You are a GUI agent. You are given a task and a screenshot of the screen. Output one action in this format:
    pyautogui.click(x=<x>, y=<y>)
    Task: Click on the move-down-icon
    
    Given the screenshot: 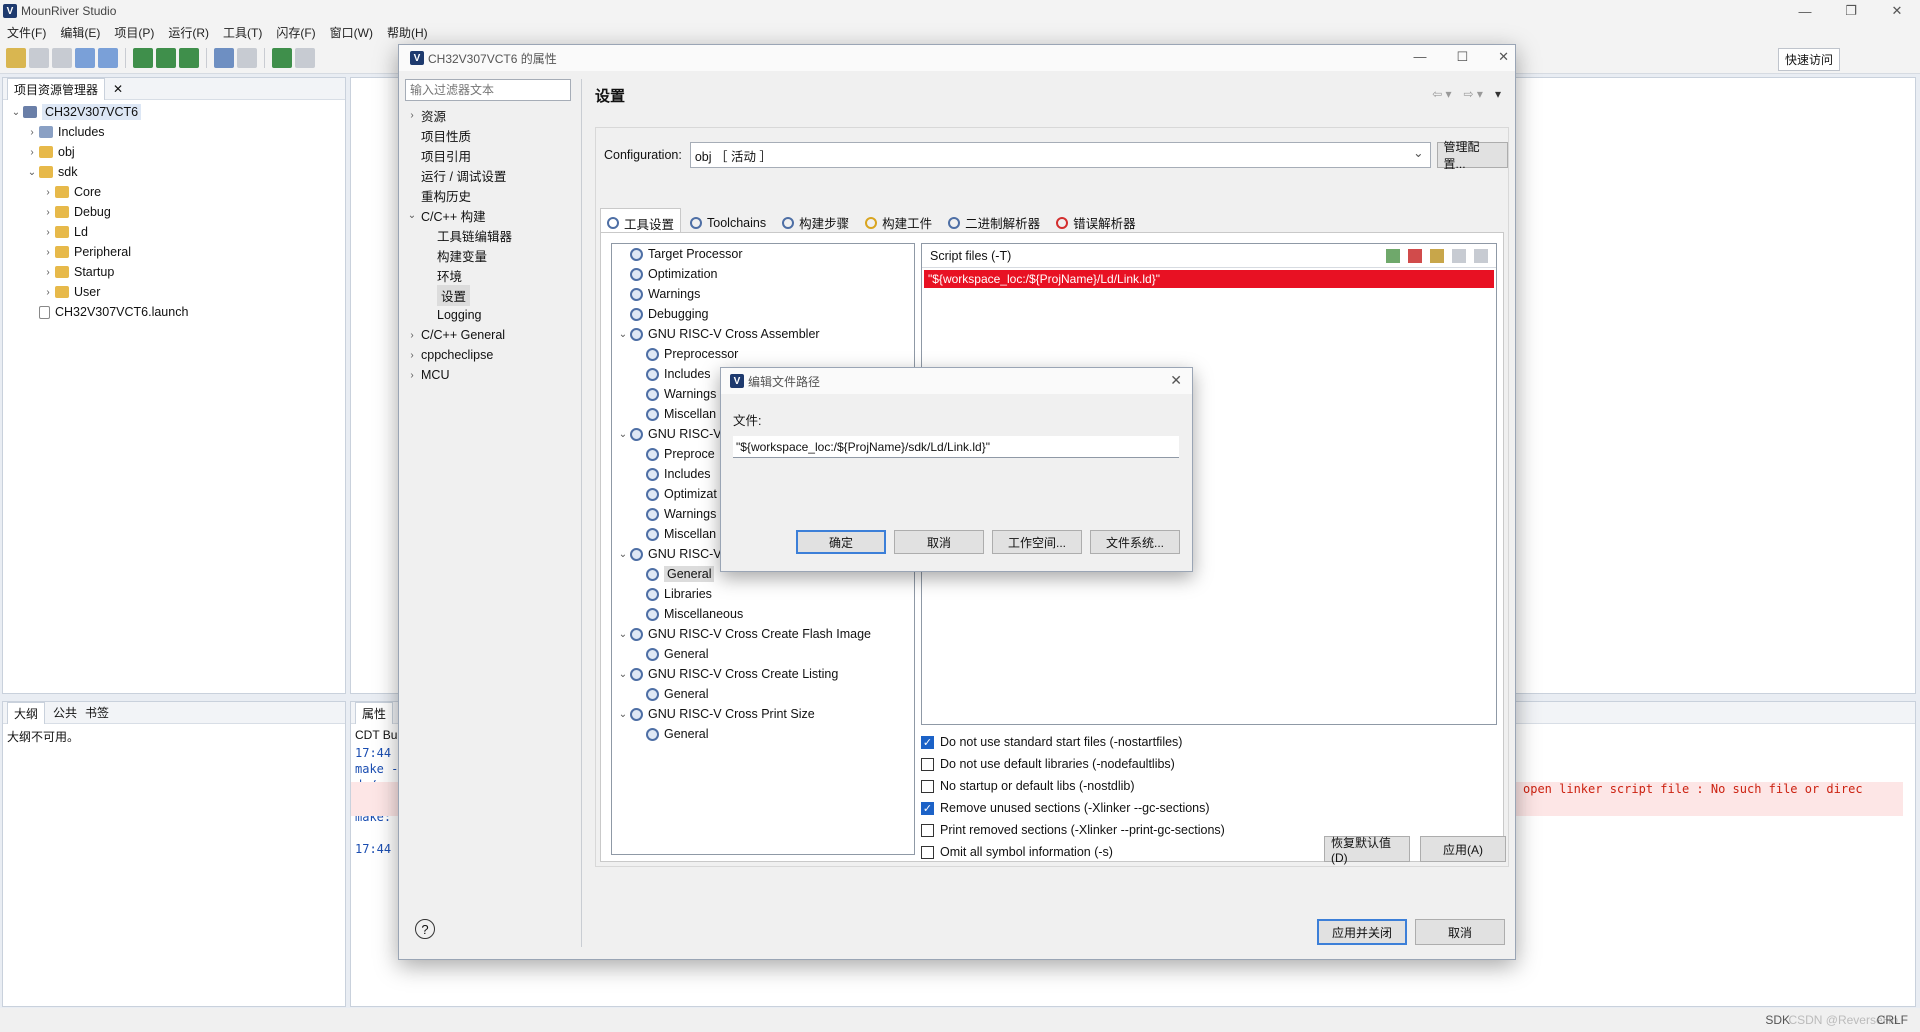 What is the action you would take?
    pyautogui.click(x=1481, y=256)
    